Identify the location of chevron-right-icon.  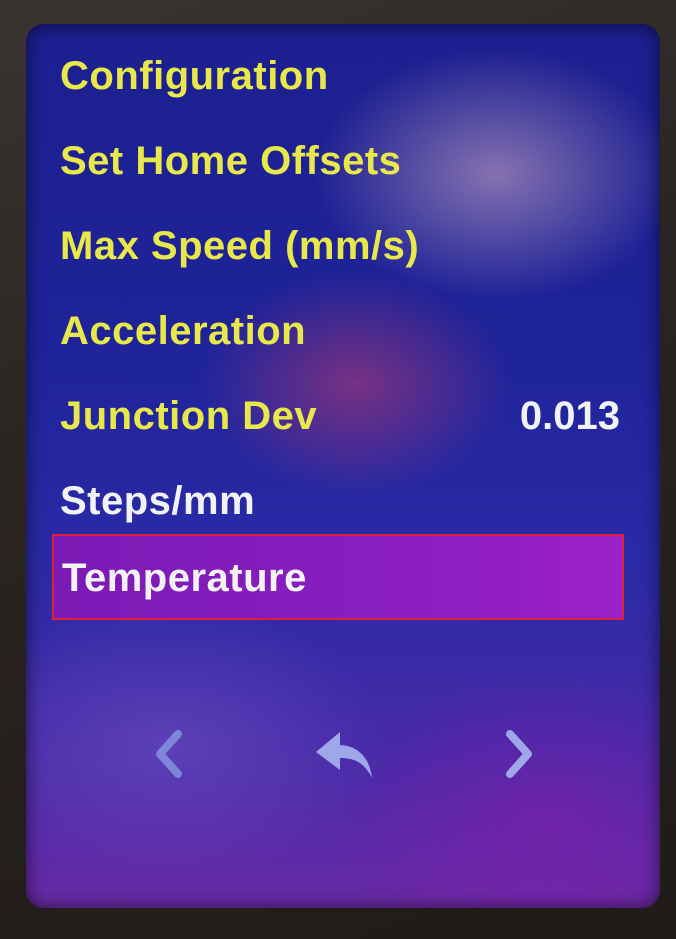
(518, 754).